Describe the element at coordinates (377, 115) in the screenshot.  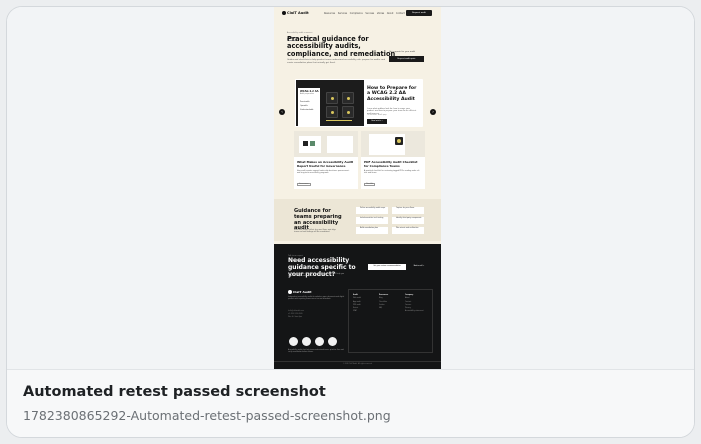
I see `featured-meta: 10 min read · Audit prep` at that location.